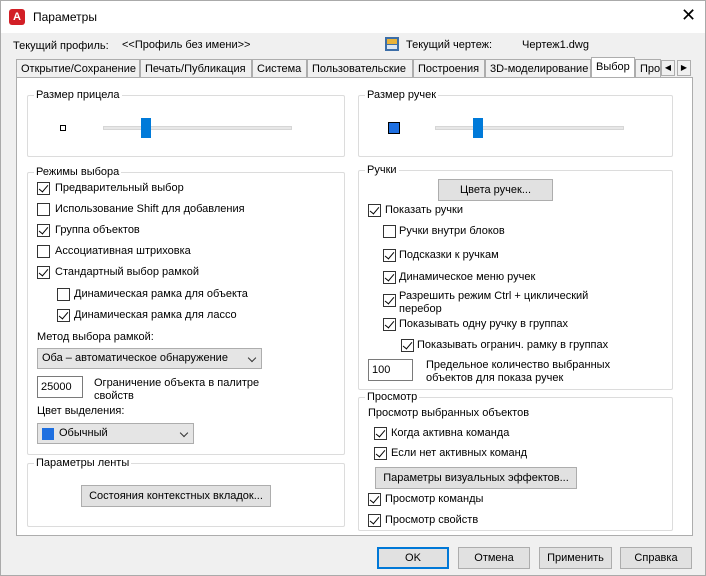 Image resolution: width=706 pixels, height=576 pixels. What do you see at coordinates (494, 558) in the screenshot?
I see `cancel-button: Отмена` at bounding box center [494, 558].